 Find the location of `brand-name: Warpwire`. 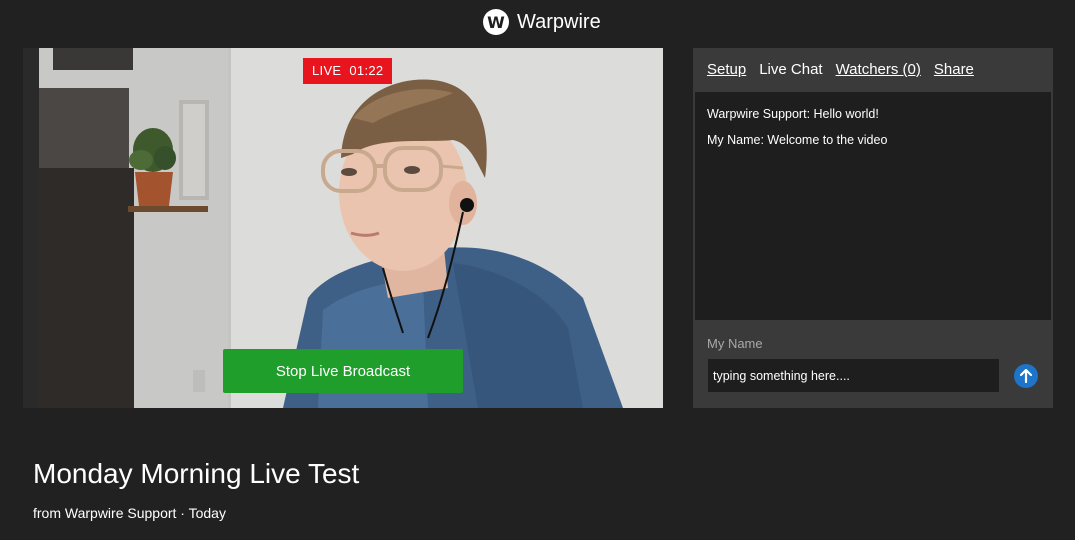

brand-name: Warpwire is located at coordinates (559, 21).